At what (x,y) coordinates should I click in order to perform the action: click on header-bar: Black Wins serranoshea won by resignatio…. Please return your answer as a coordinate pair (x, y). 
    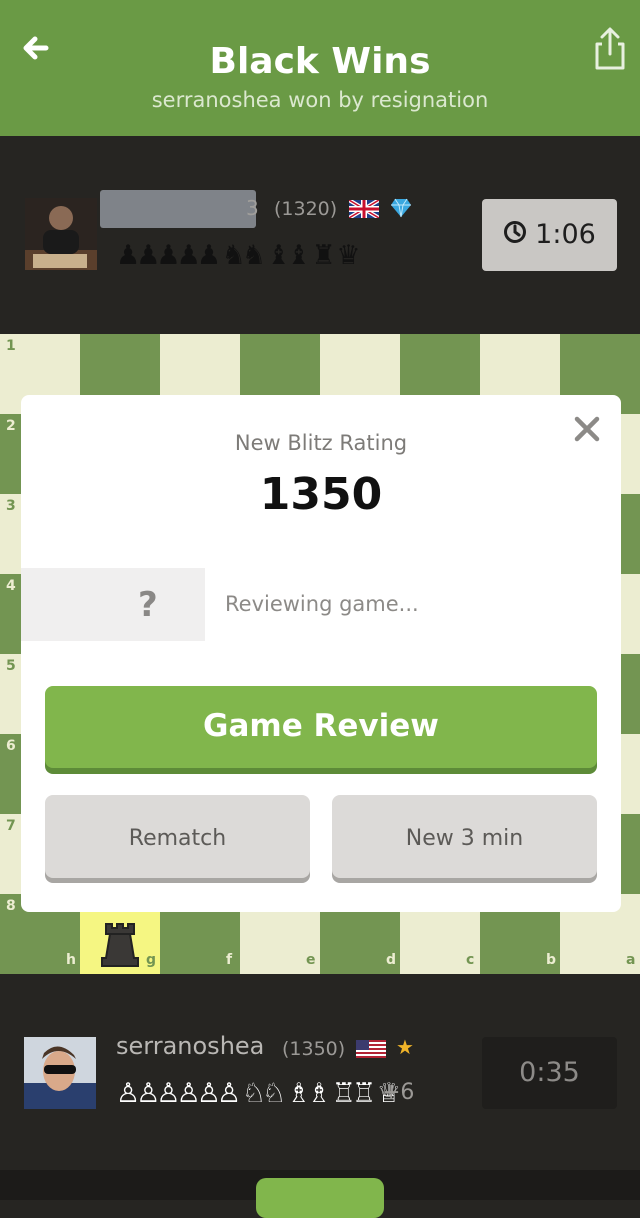
    Looking at the image, I should click on (320, 68).